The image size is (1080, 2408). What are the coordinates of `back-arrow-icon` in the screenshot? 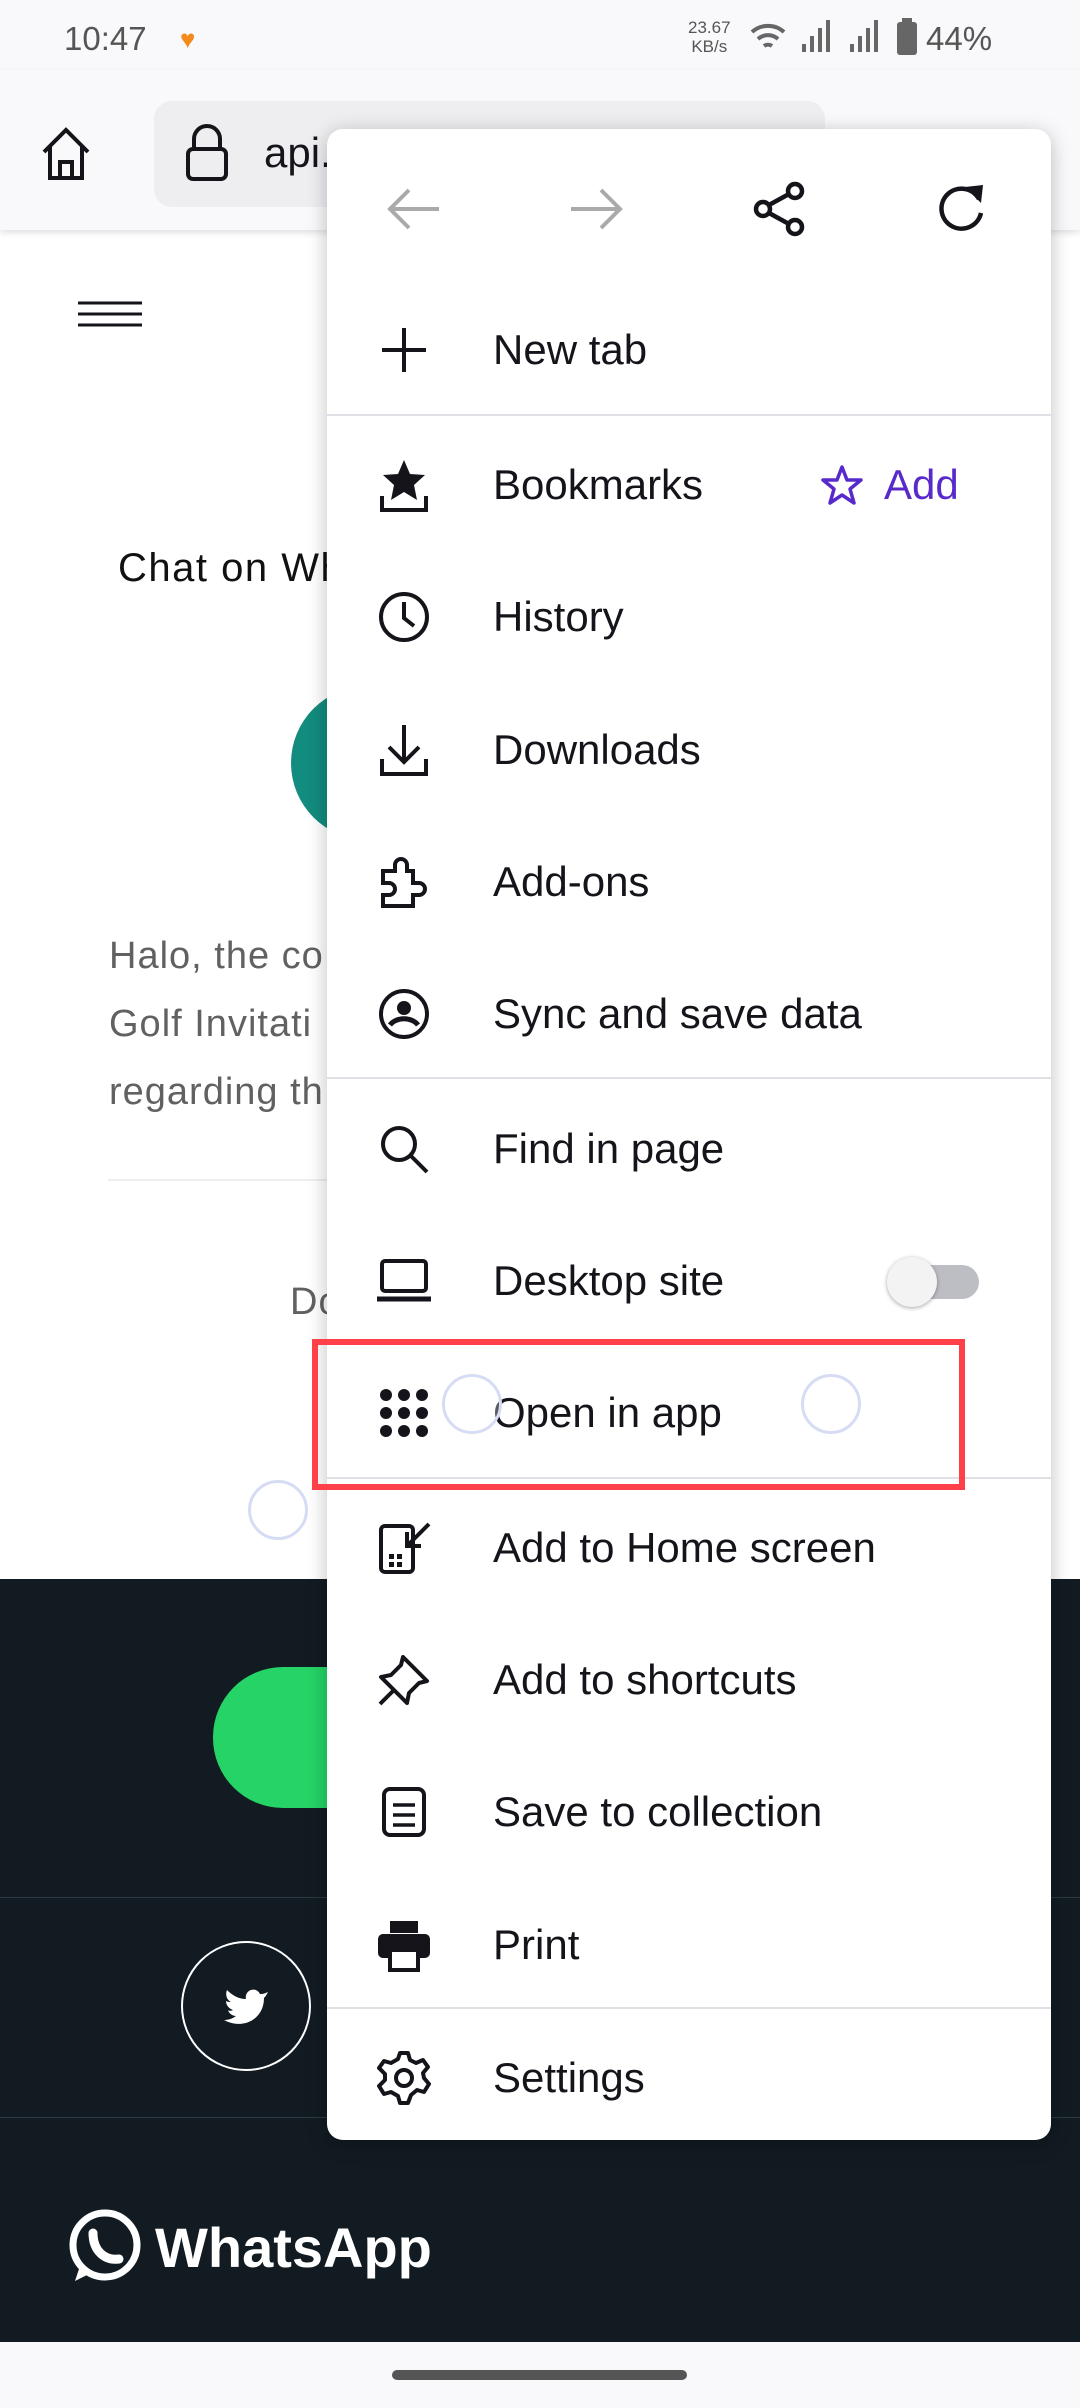 It's located at (413, 209).